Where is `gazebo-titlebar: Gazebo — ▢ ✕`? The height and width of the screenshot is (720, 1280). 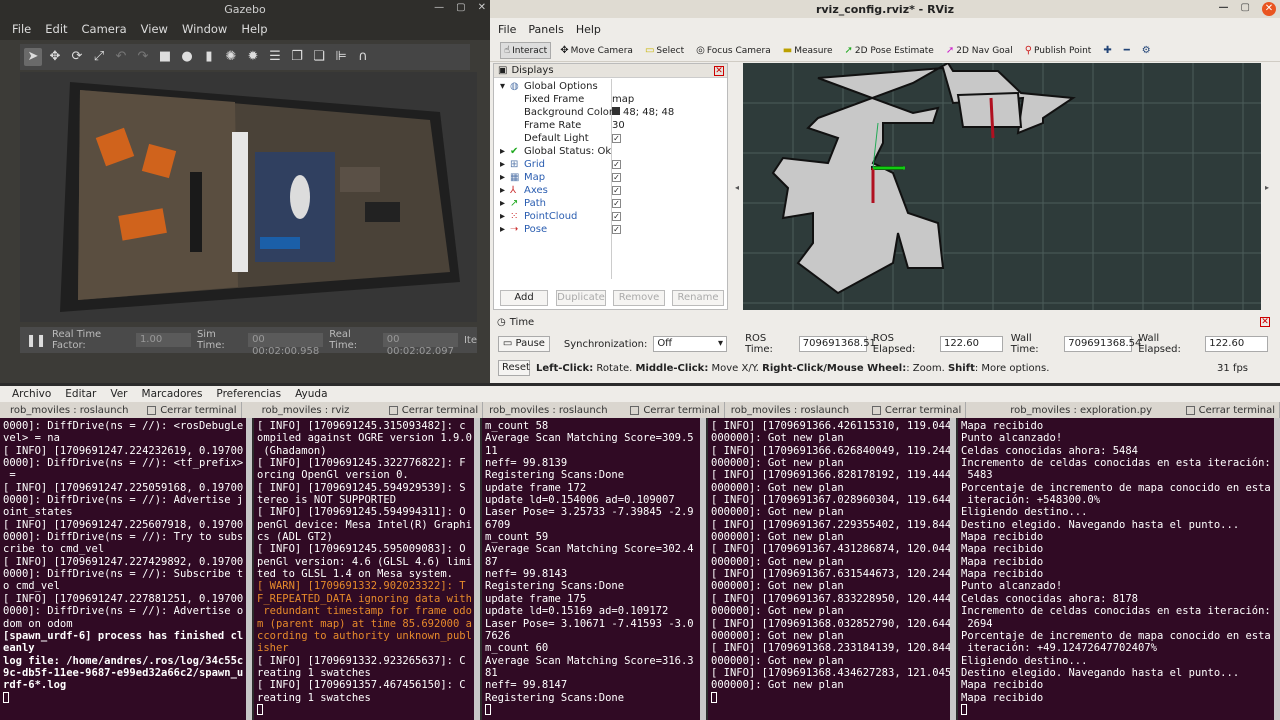 gazebo-titlebar: Gazebo — ▢ ✕ is located at coordinates (245, 9).